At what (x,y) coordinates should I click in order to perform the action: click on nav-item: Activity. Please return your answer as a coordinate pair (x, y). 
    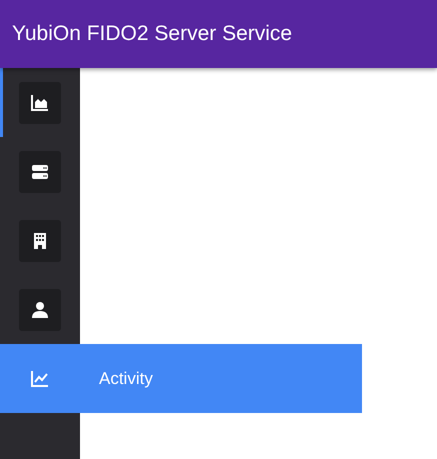
    Looking at the image, I should click on (181, 378).